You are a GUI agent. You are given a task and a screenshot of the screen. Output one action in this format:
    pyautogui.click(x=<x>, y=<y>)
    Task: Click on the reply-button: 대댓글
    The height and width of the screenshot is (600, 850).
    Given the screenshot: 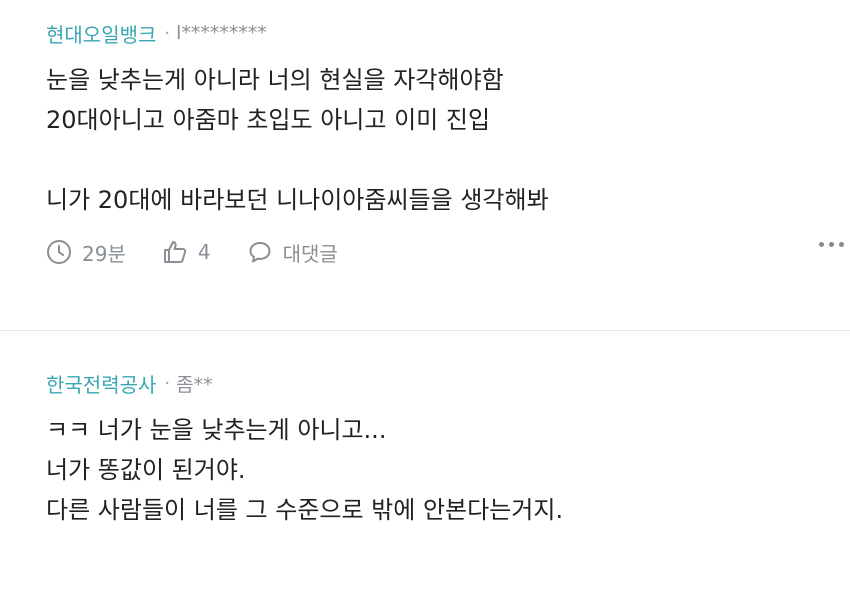 What is the action you would take?
    pyautogui.click(x=292, y=252)
    